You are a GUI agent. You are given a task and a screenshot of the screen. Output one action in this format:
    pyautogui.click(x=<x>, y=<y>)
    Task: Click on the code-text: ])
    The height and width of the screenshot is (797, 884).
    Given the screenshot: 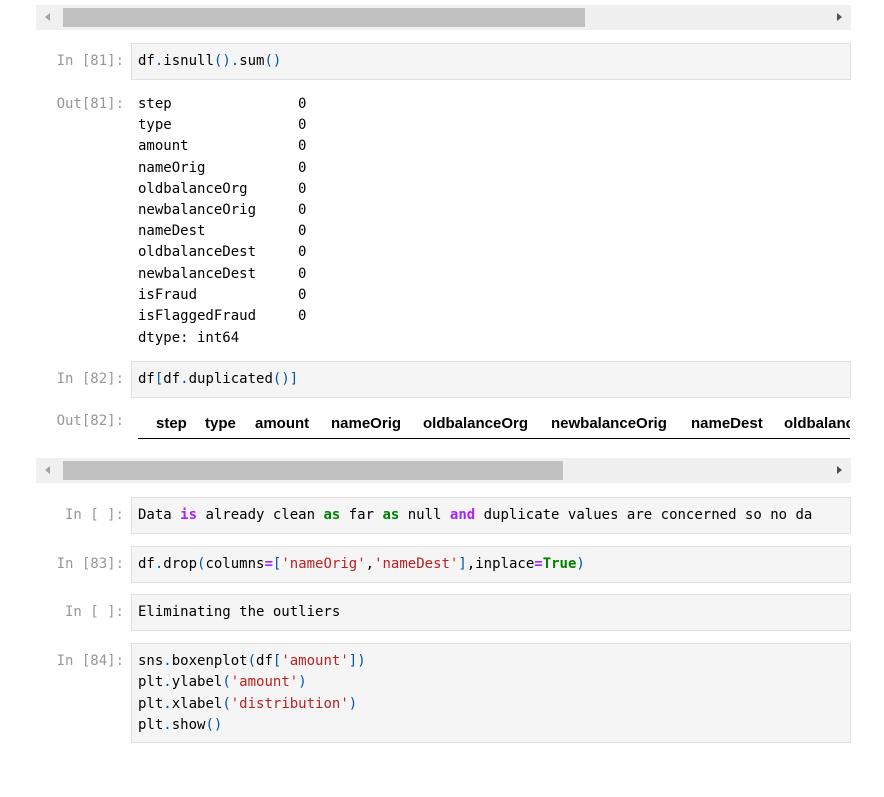 What is the action you would take?
    pyautogui.click(x=357, y=661)
    